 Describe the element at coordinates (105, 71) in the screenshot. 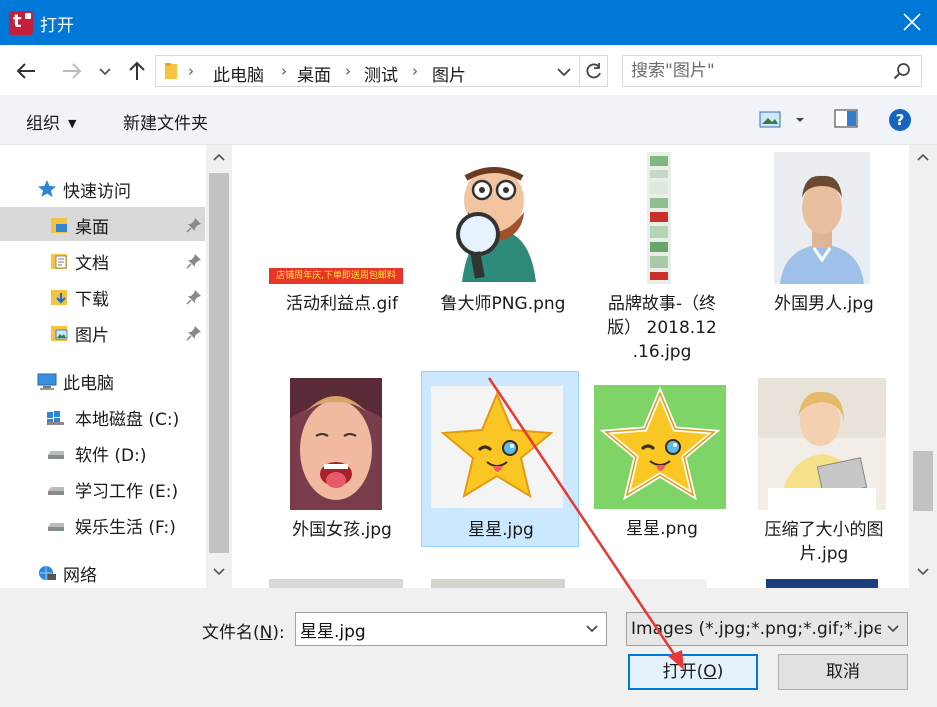

I see `recent-locations-chevron-icon` at that location.